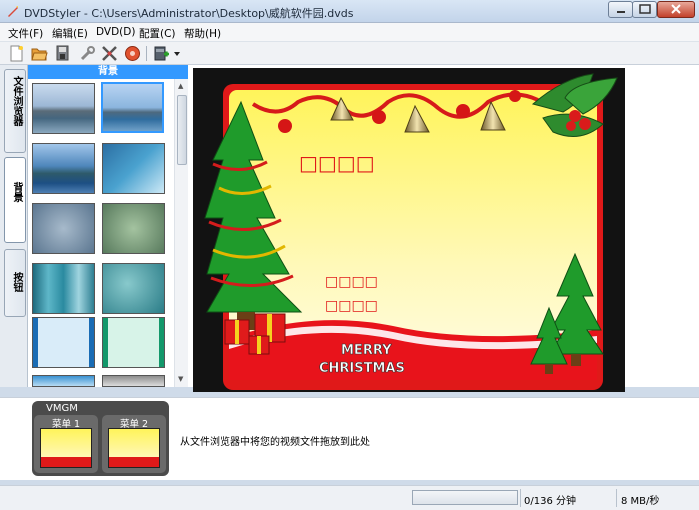  I want to click on menu-title-placeholder: □□□□, so click(337, 163).